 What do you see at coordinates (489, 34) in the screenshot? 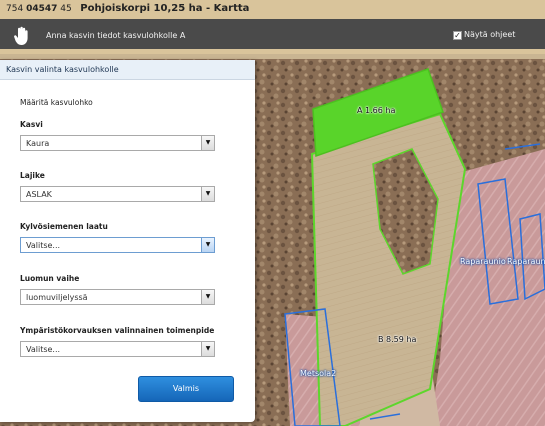
I see `show-help-label: Näytä ohjeet` at bounding box center [489, 34].